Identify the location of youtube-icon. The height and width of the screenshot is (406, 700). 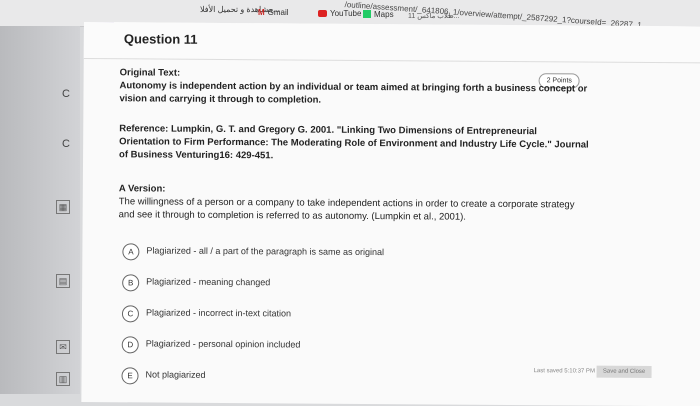
(322, 13).